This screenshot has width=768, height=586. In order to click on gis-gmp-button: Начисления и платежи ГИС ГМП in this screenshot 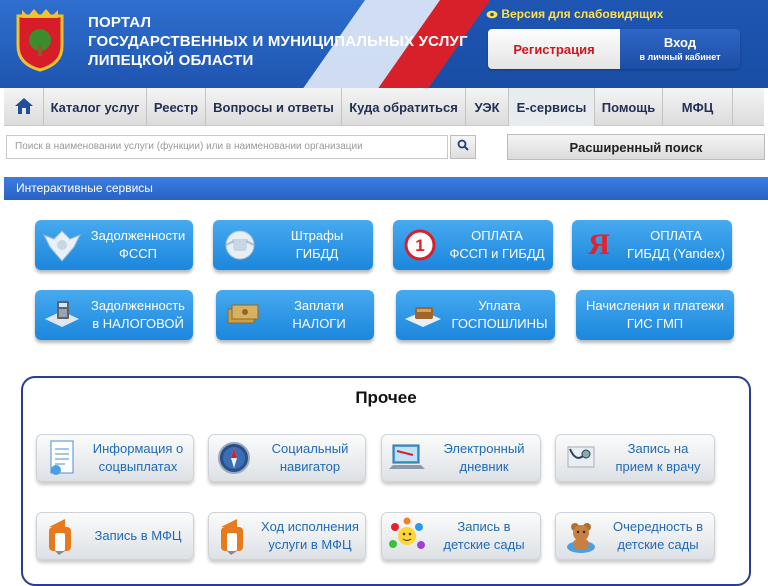, I will do `click(655, 315)`.